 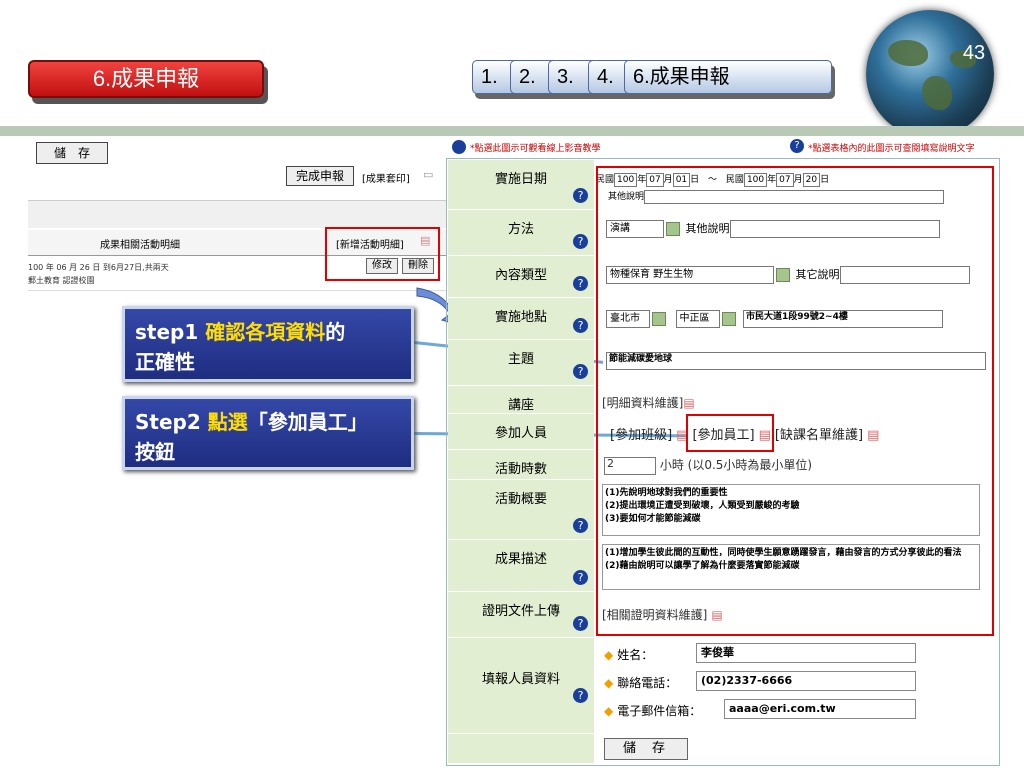 I want to click on step2-highlight: 點選, so click(x=227, y=422).